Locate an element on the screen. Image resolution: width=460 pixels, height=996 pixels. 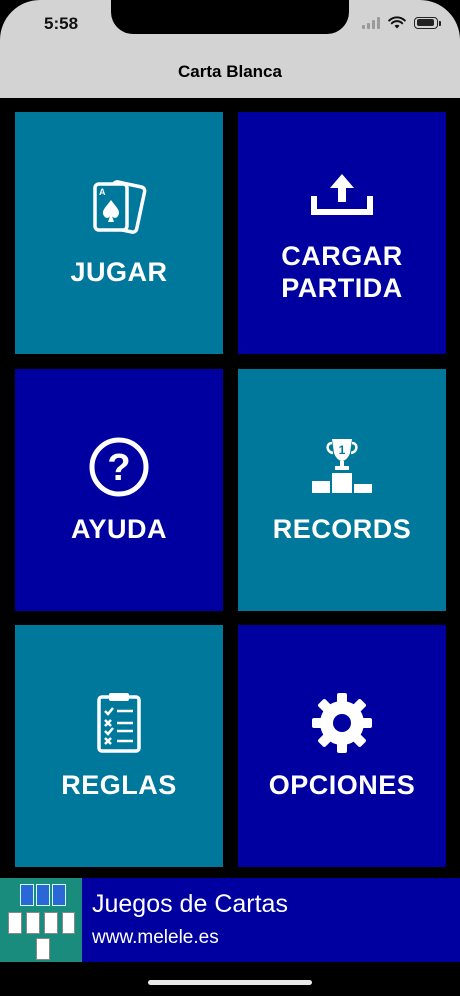
playing-cards-icon: A is located at coordinates (119, 210).